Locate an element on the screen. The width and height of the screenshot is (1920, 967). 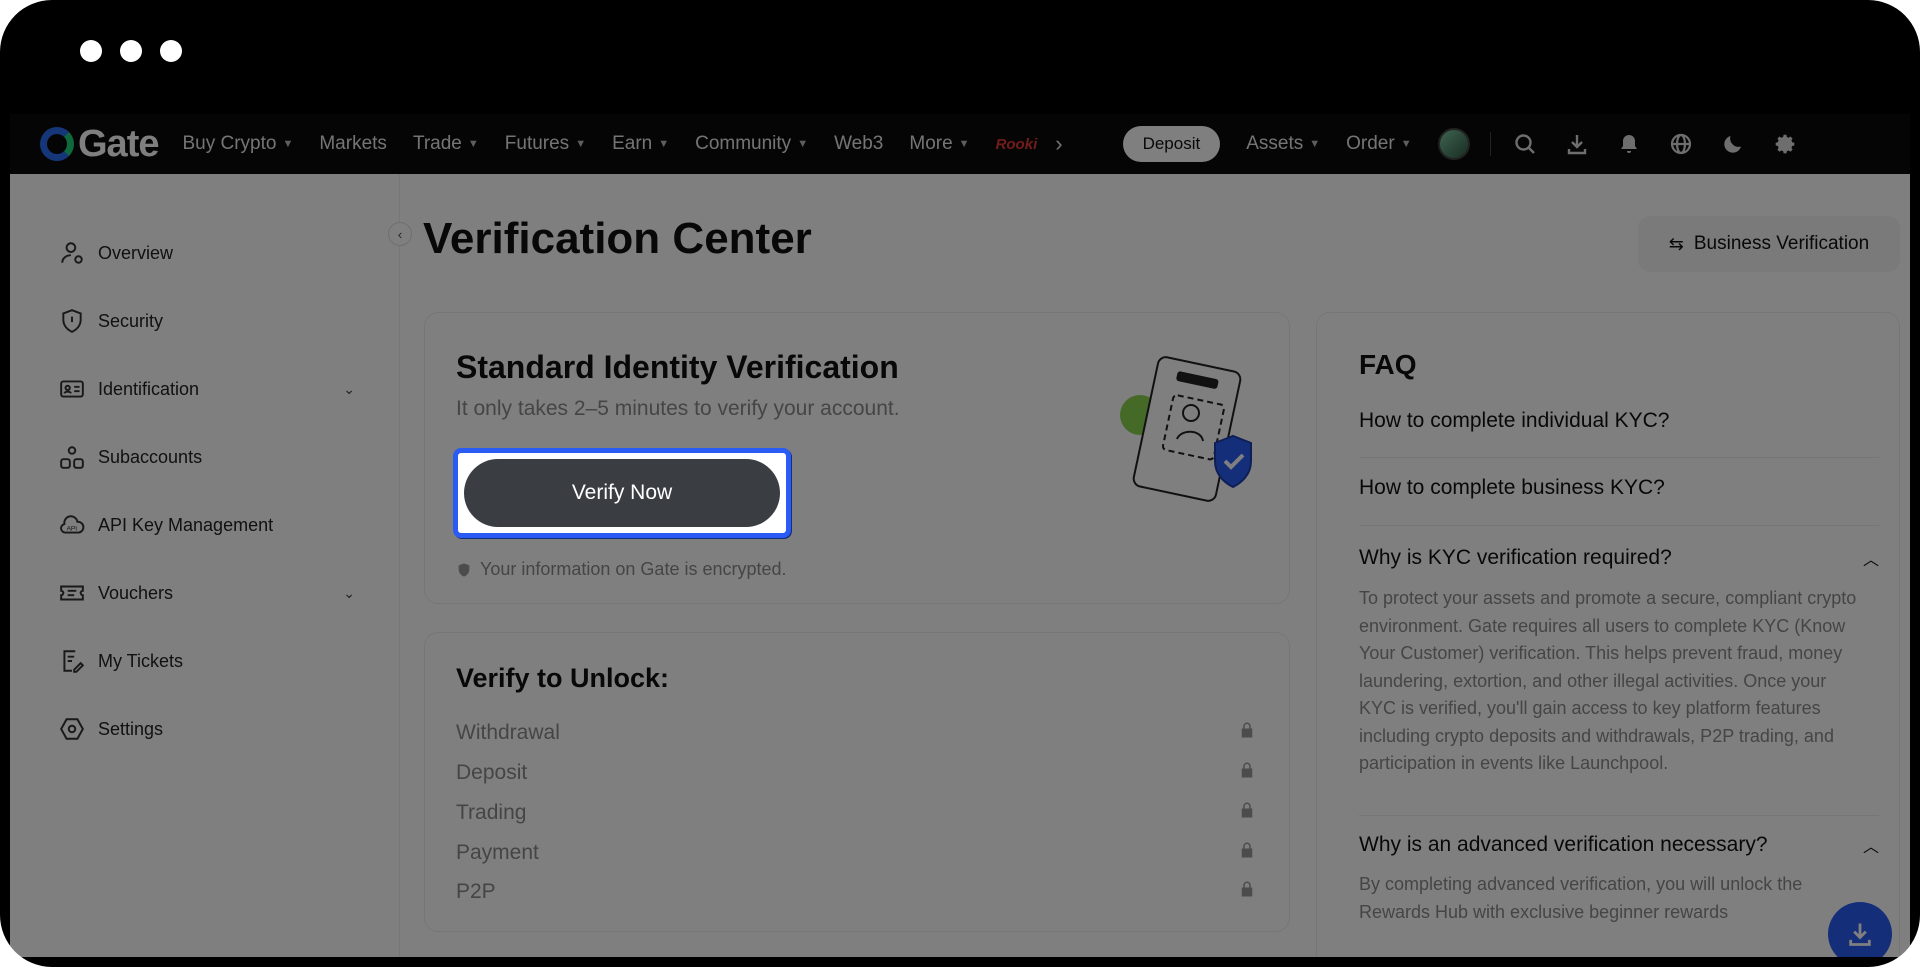
nav-buy-crypto: Buy Crypto ▼ is located at coordinates (237, 144).